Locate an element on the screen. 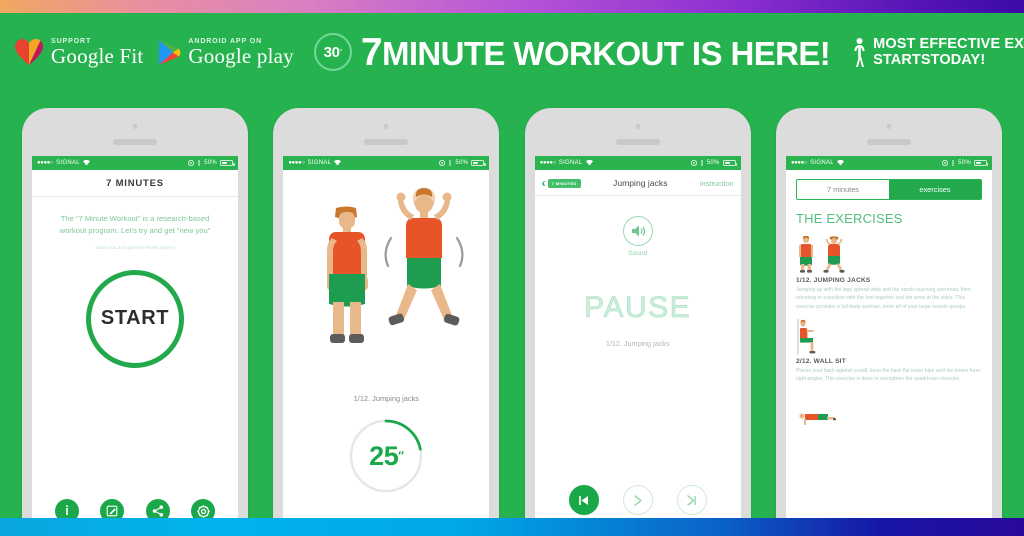 This screenshot has width=1024, height=536. timer-wrap: 25 ″ is located at coordinates (386, 456).